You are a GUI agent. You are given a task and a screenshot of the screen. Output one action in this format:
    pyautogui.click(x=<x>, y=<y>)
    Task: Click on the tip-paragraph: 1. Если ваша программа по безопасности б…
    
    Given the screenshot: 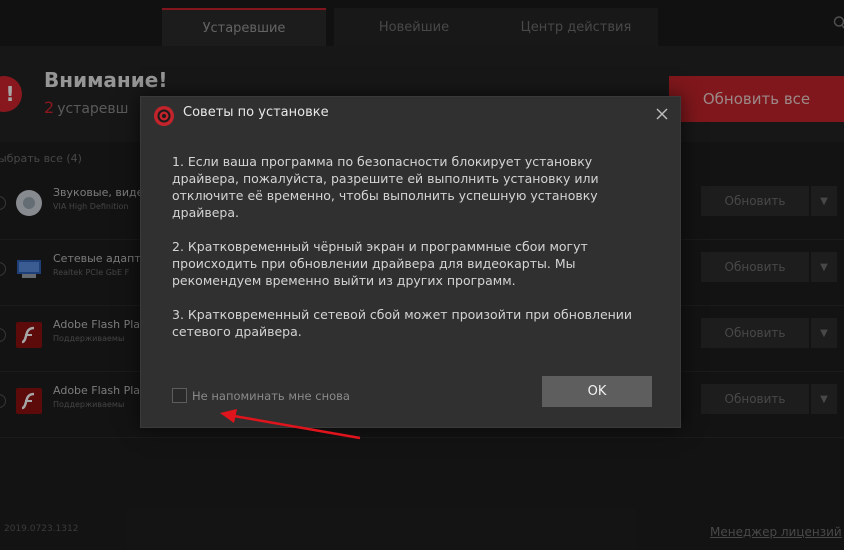 What is the action you would take?
    pyautogui.click(x=385, y=187)
    